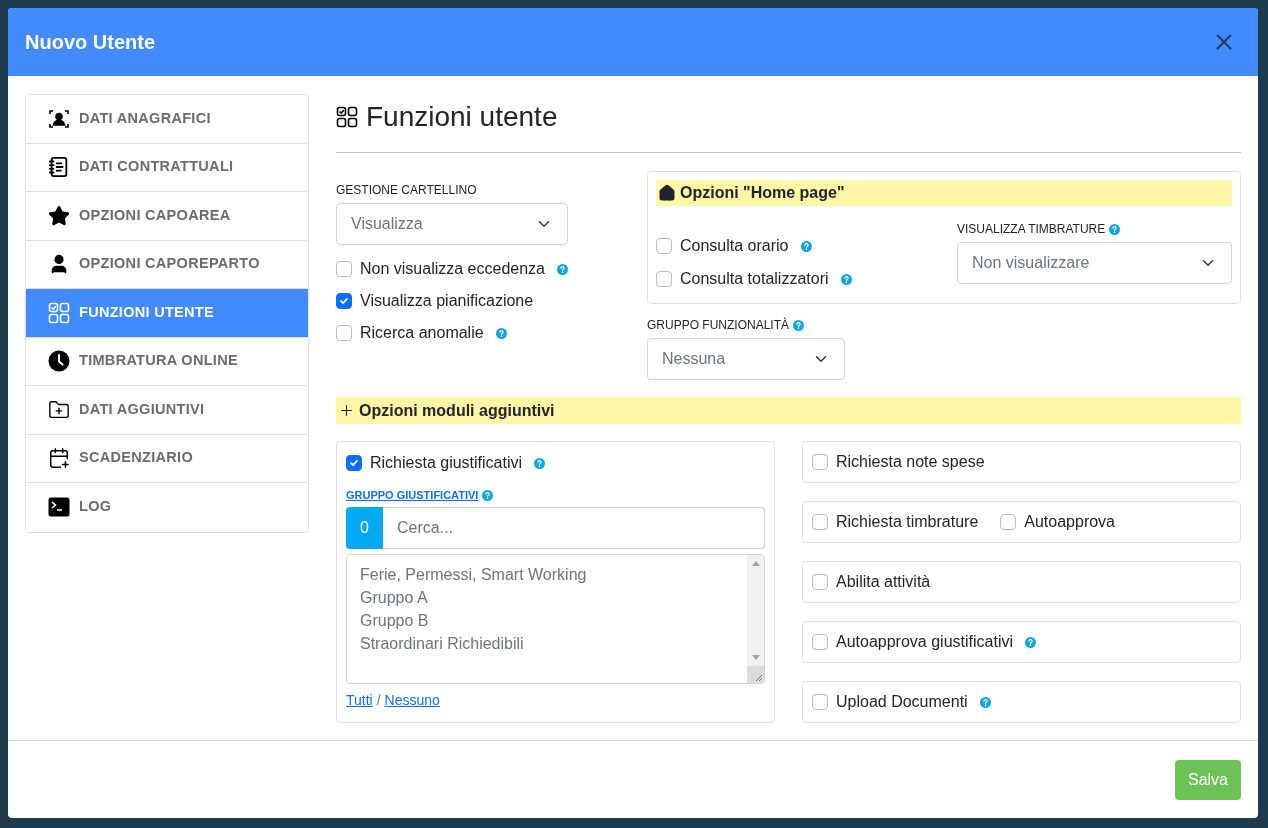 The height and width of the screenshot is (828, 1268). I want to click on list-option: Ferie, Permessi, Smart Working, so click(553, 574).